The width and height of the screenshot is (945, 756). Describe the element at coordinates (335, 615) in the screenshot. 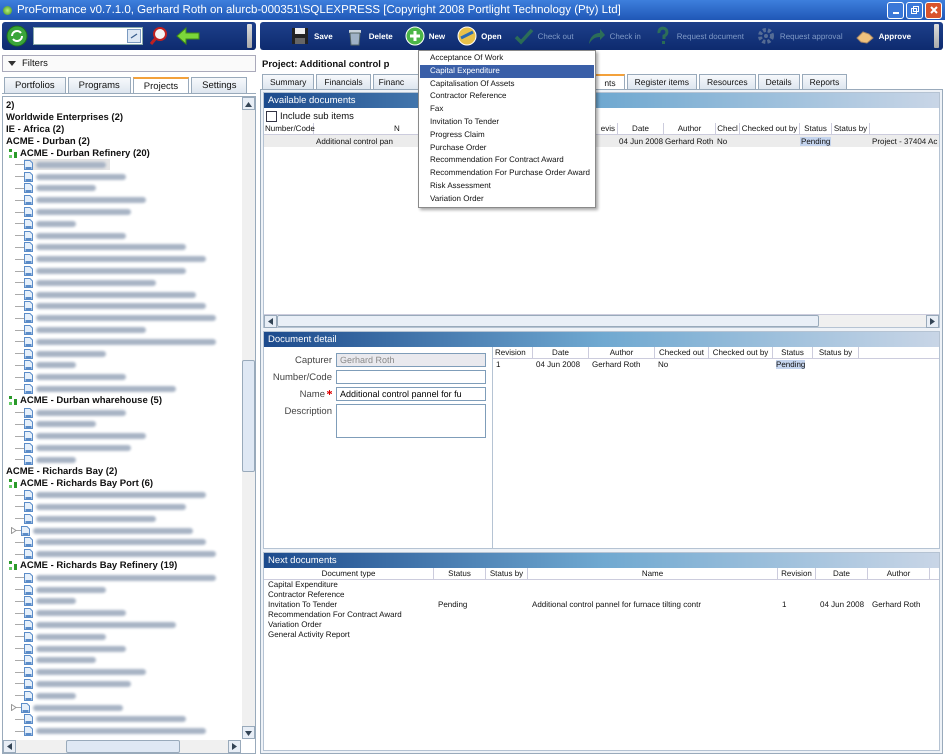

I see `table-cell: Recommendation For Contract Award` at that location.